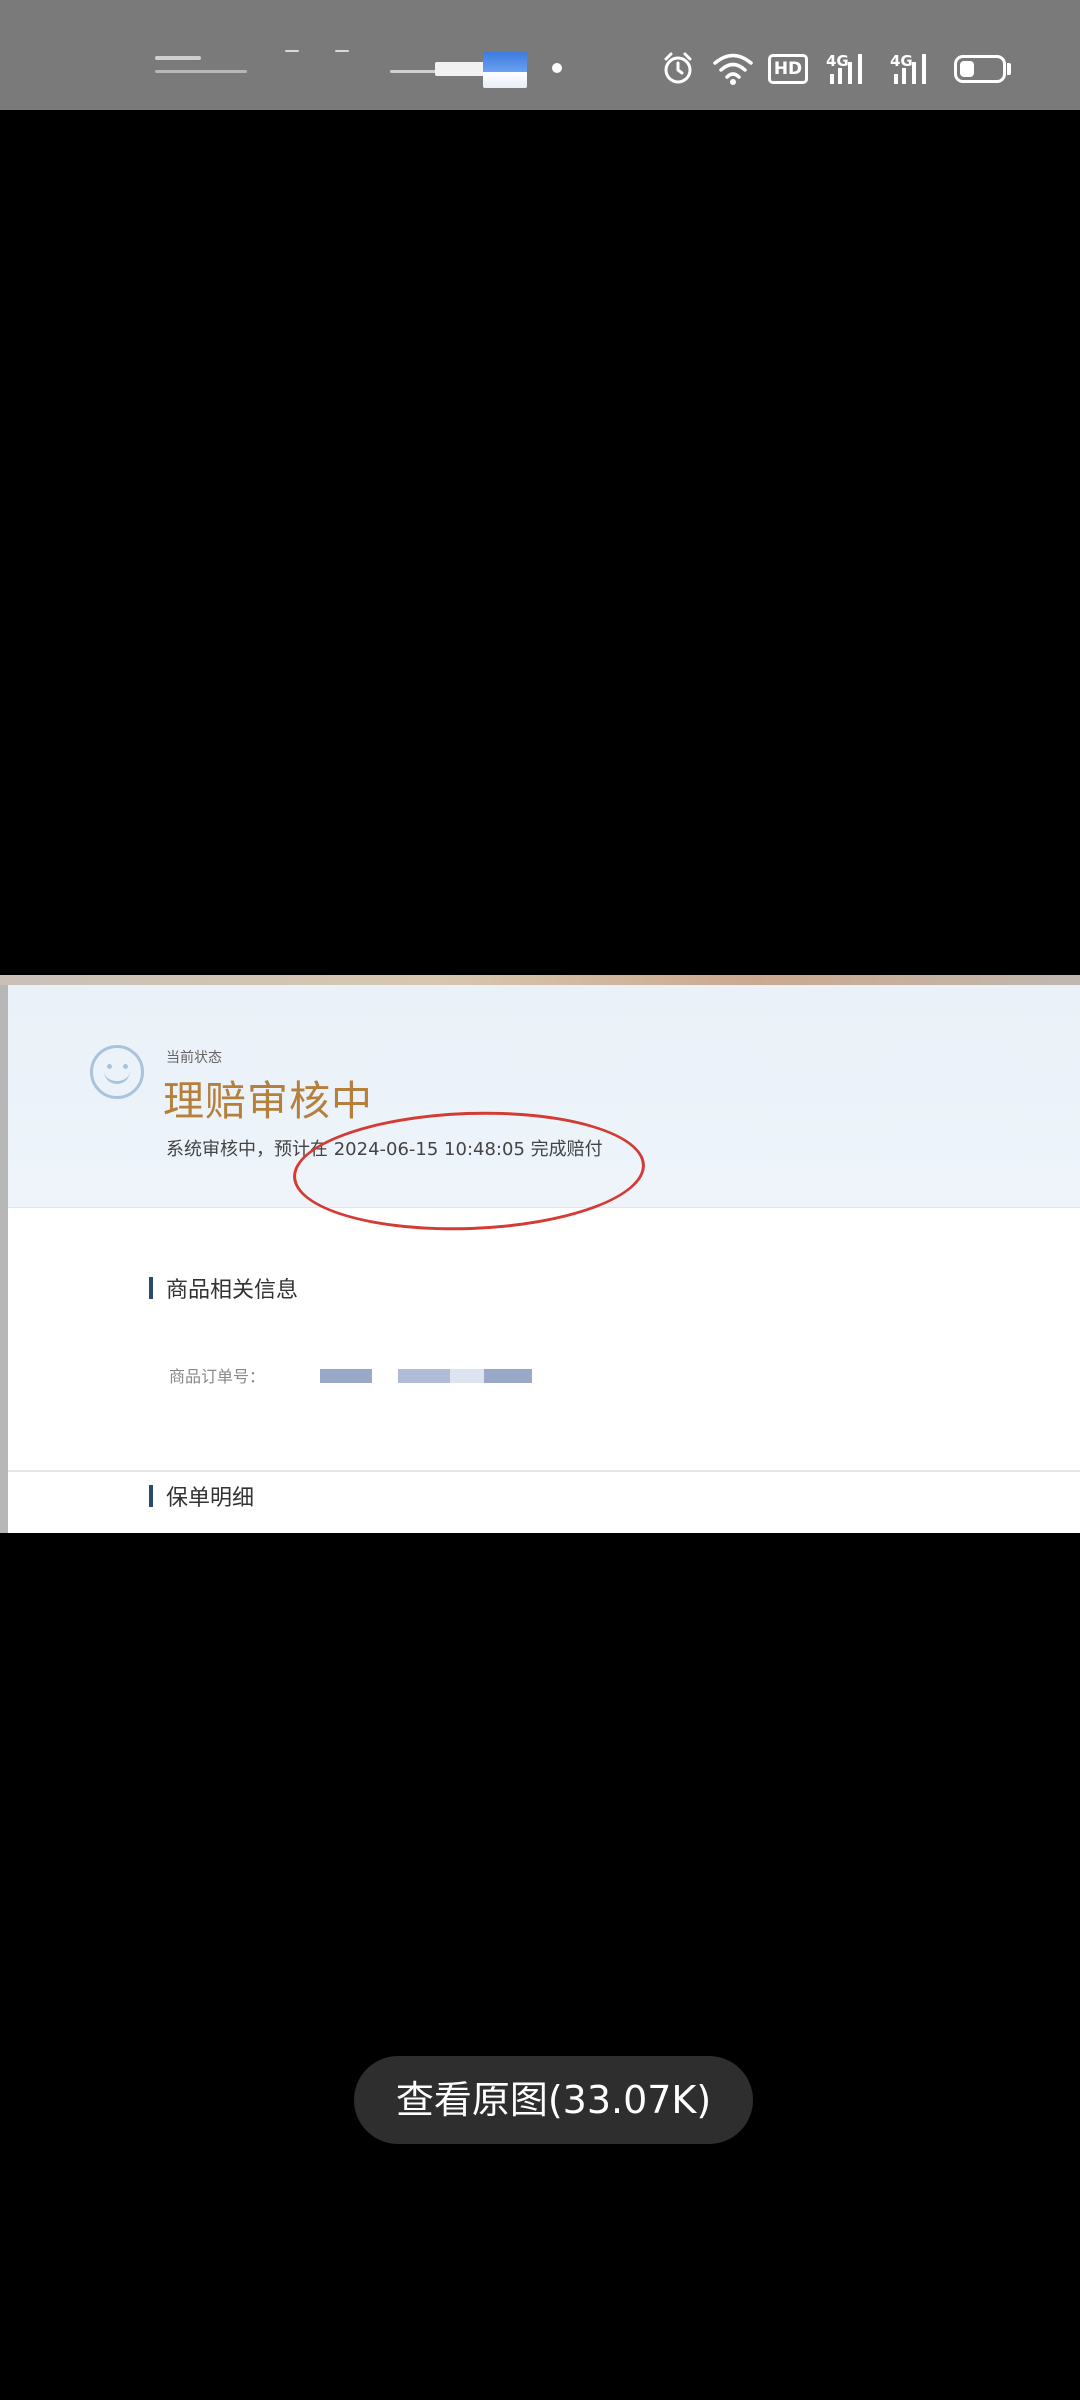  Describe the element at coordinates (980, 69) in the screenshot. I see `battery-icon` at that location.